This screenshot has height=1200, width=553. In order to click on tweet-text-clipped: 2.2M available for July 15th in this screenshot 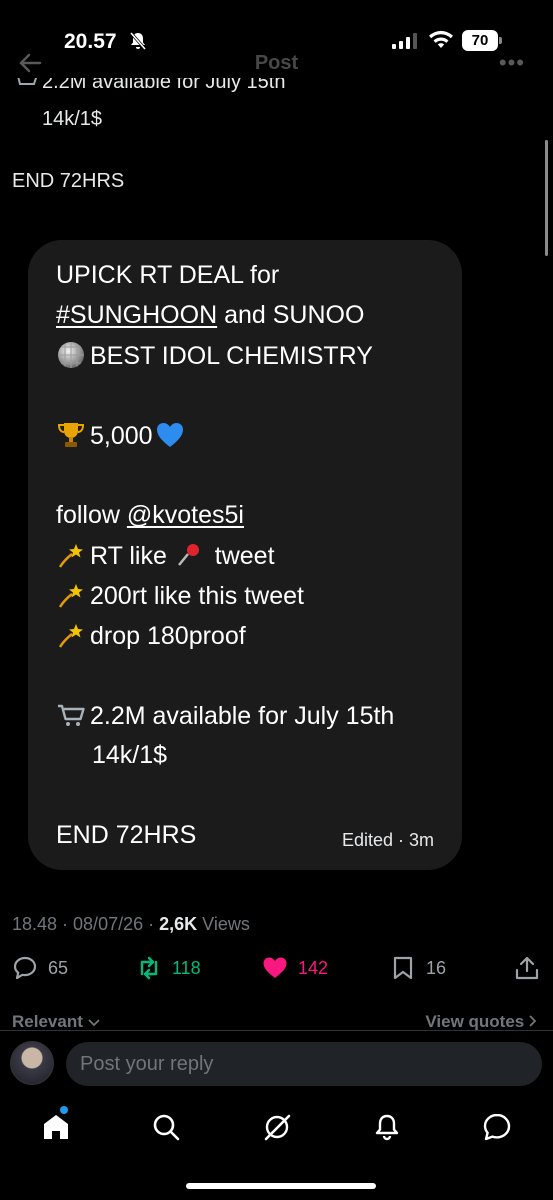, I will do `click(172, 88)`.